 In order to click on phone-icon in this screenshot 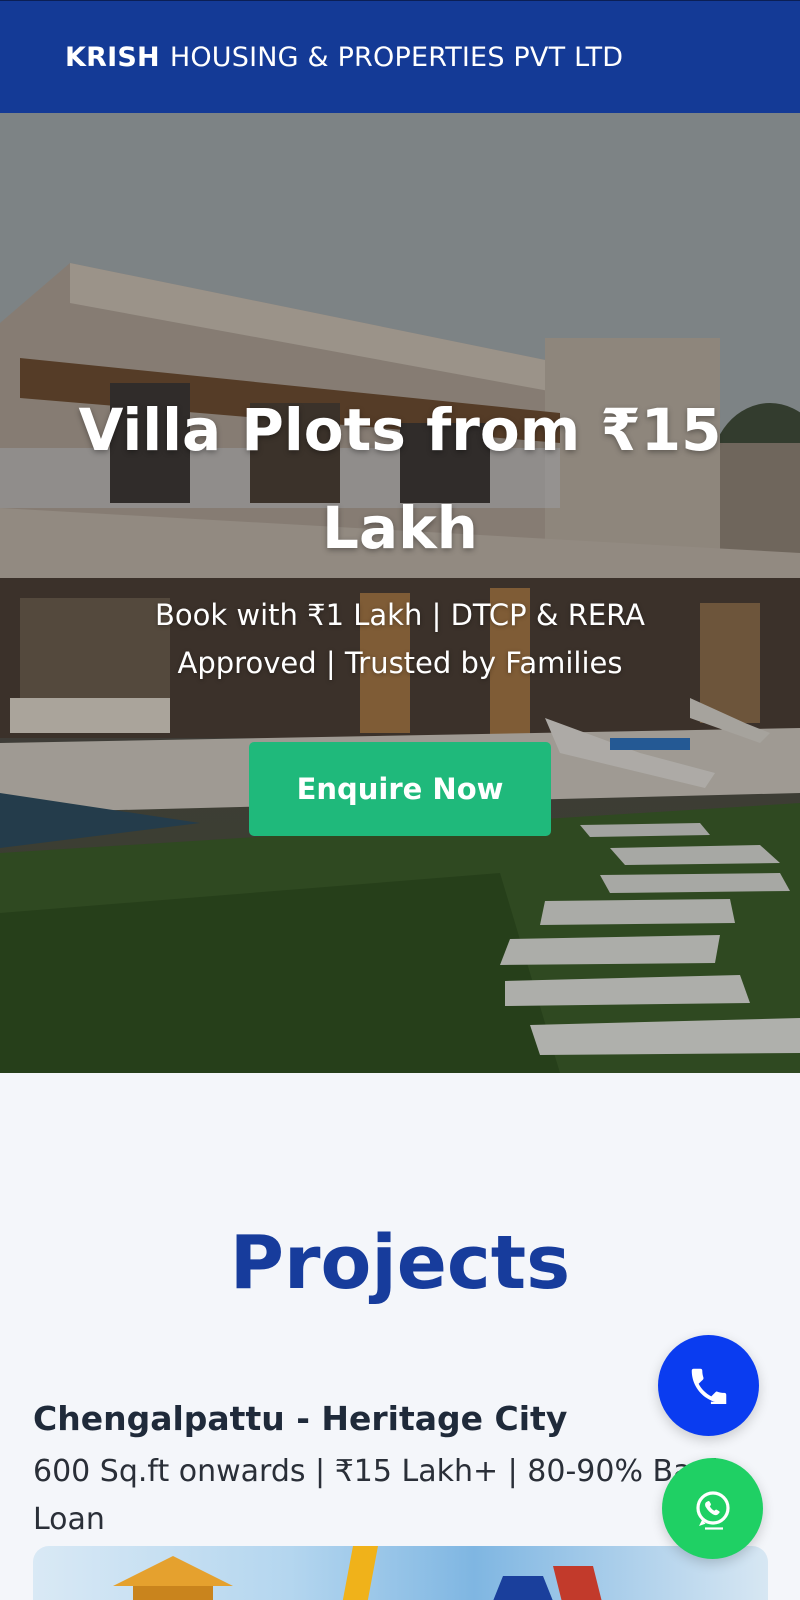, I will do `click(708, 1386)`.